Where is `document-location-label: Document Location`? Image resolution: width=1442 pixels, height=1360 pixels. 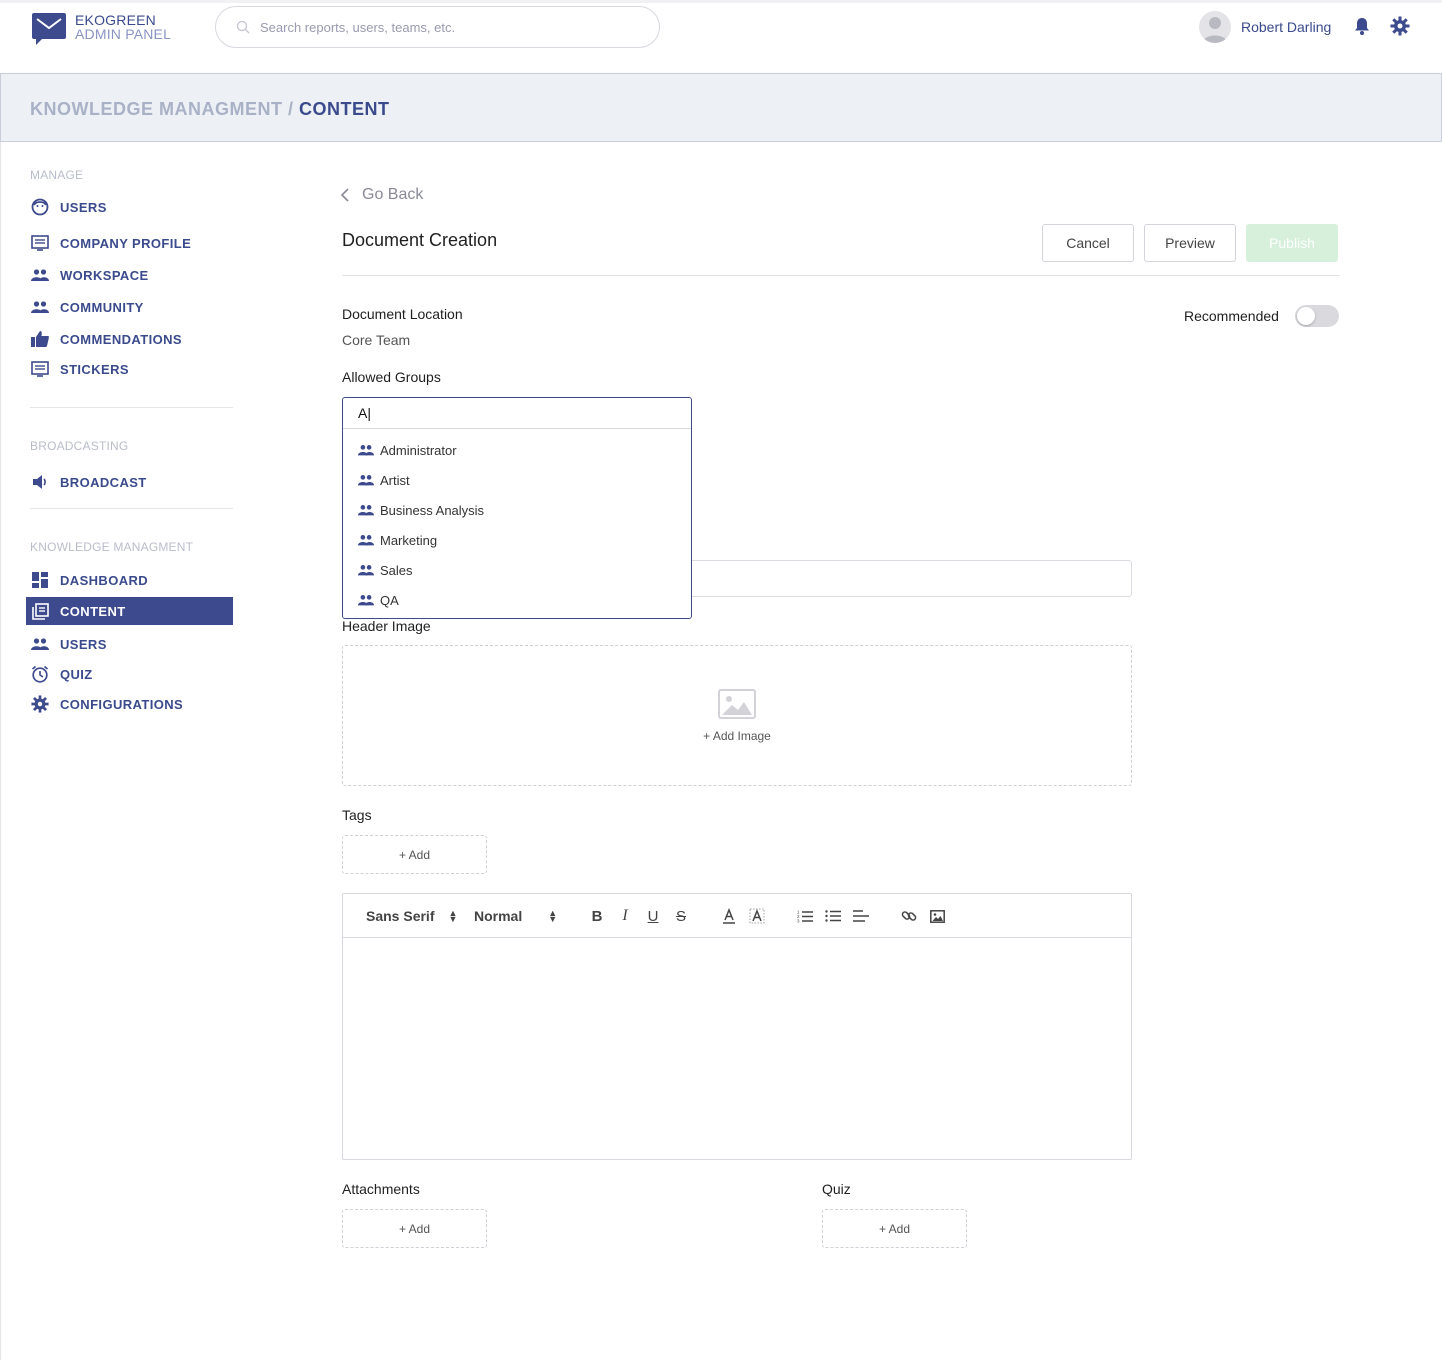 document-location-label: Document Location is located at coordinates (402, 314).